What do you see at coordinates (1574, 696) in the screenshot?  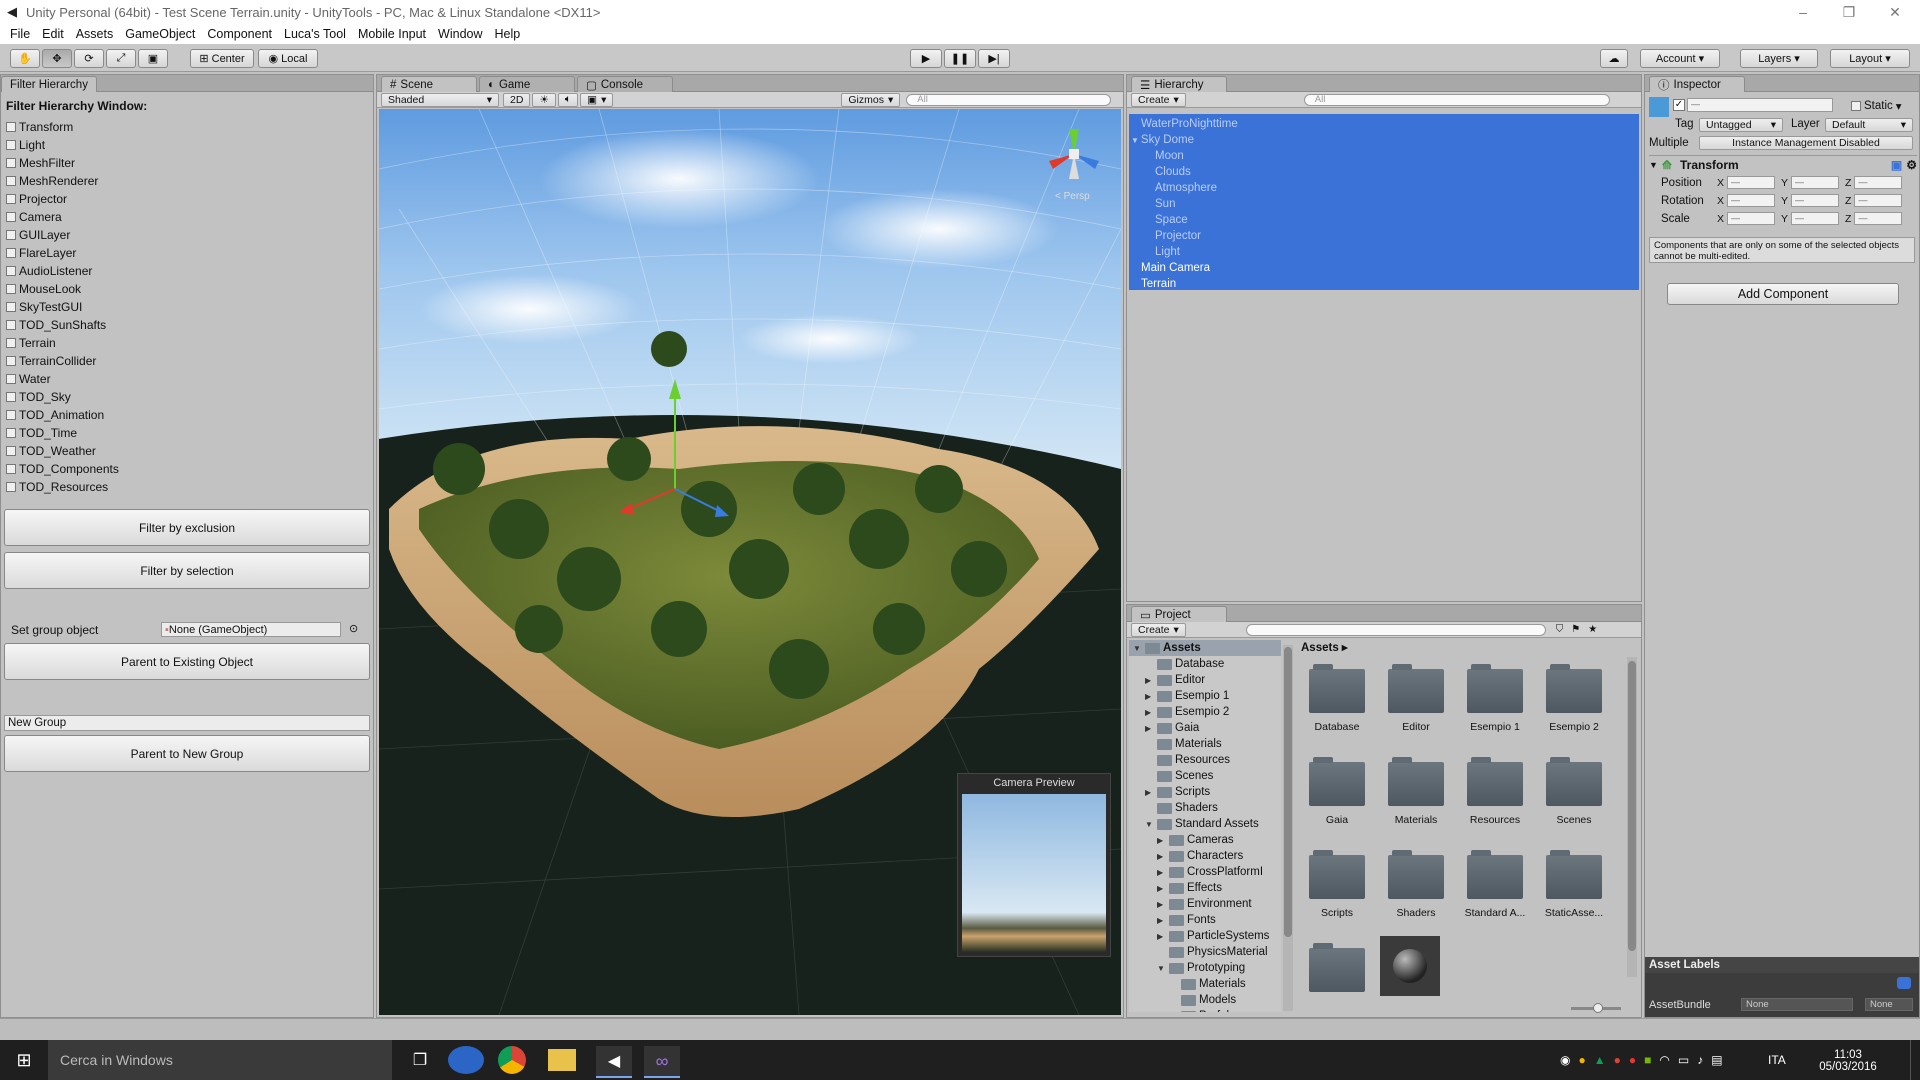 I see `asset-folder: Esempio 2` at bounding box center [1574, 696].